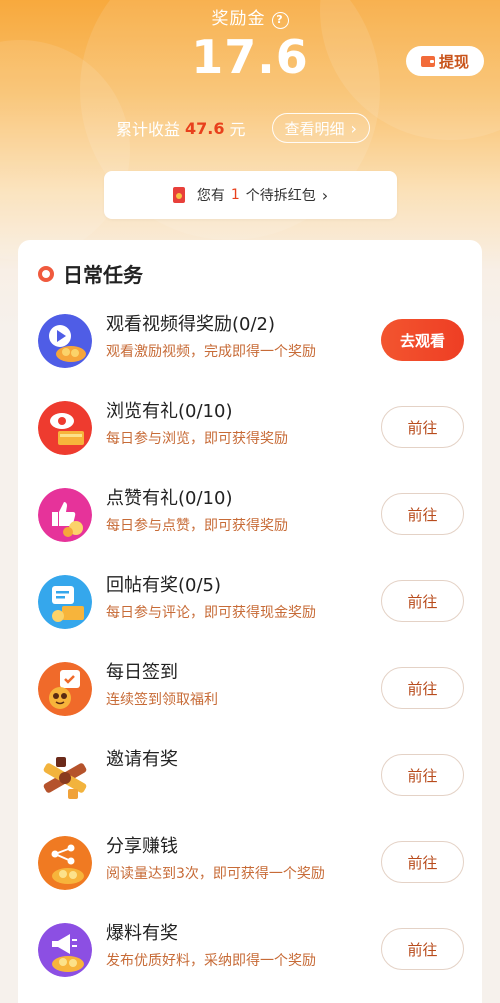  Describe the element at coordinates (103, 275) in the screenshot. I see `section-title-text: 日常任务` at that location.